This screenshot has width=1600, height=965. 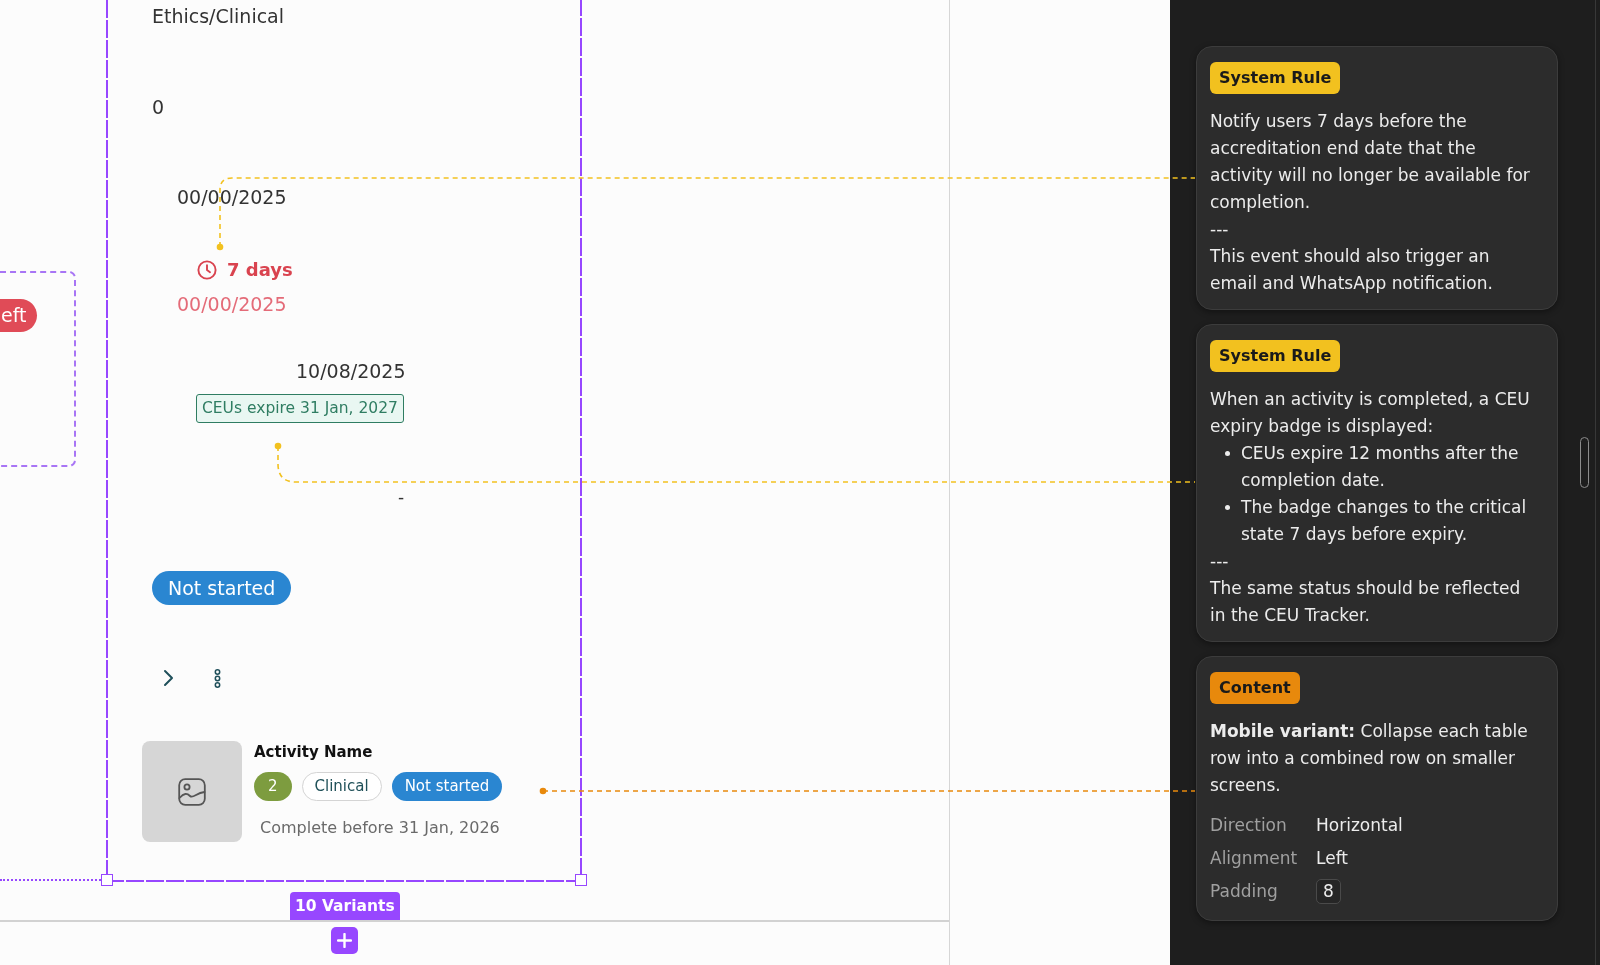 What do you see at coordinates (1332, 858) in the screenshot?
I see `property-value: Left` at bounding box center [1332, 858].